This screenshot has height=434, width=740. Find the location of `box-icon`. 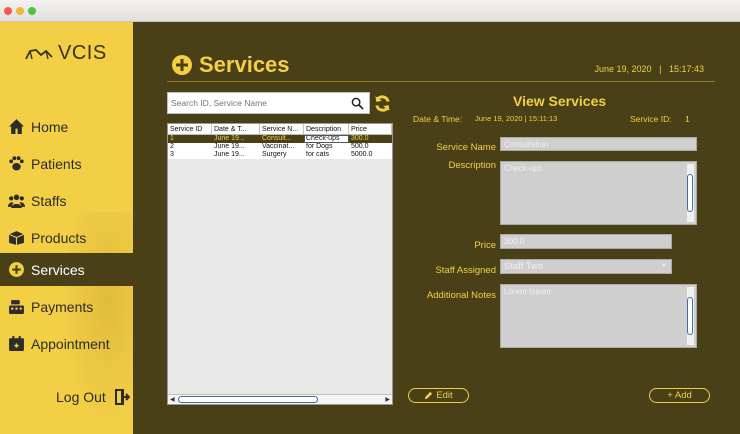

box-icon is located at coordinates (16, 238).